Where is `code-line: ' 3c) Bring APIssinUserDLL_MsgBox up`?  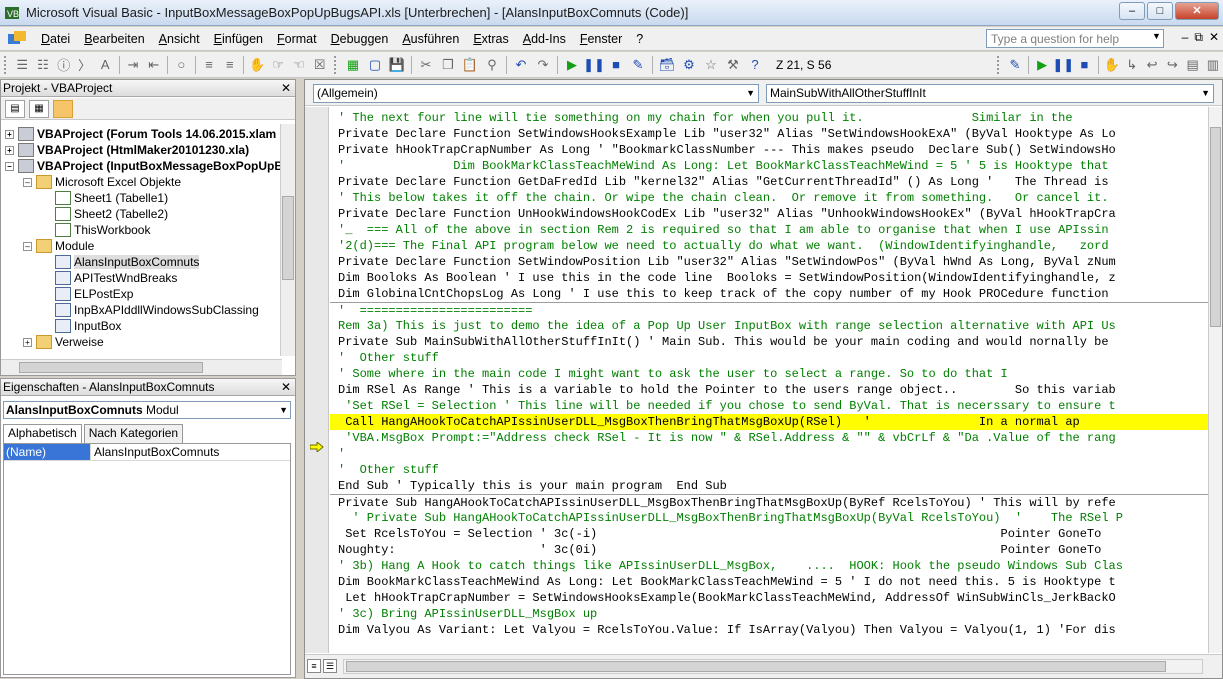
code-line: ' 3c) Bring APIssinUserDLL_MsgBox up is located at coordinates (770, 614).